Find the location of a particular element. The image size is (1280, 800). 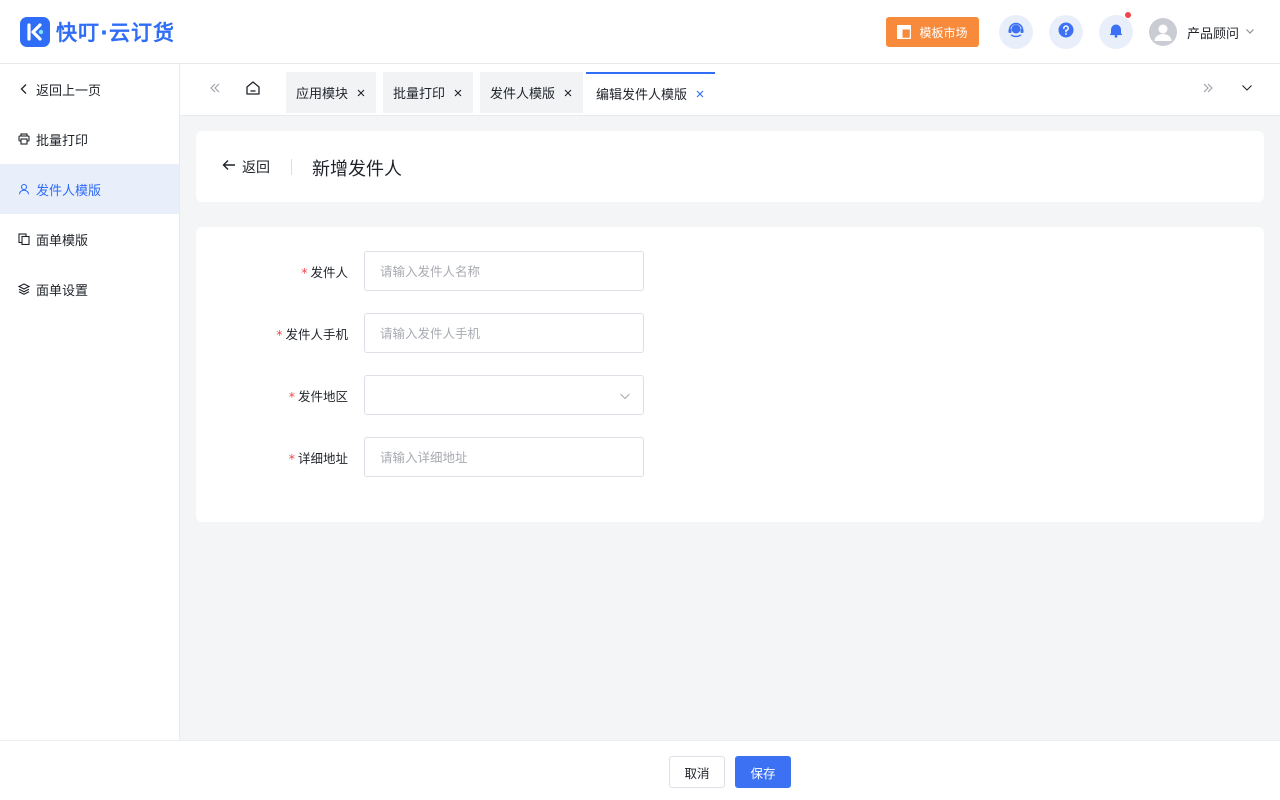

logo-mark-icon is located at coordinates (35, 32).